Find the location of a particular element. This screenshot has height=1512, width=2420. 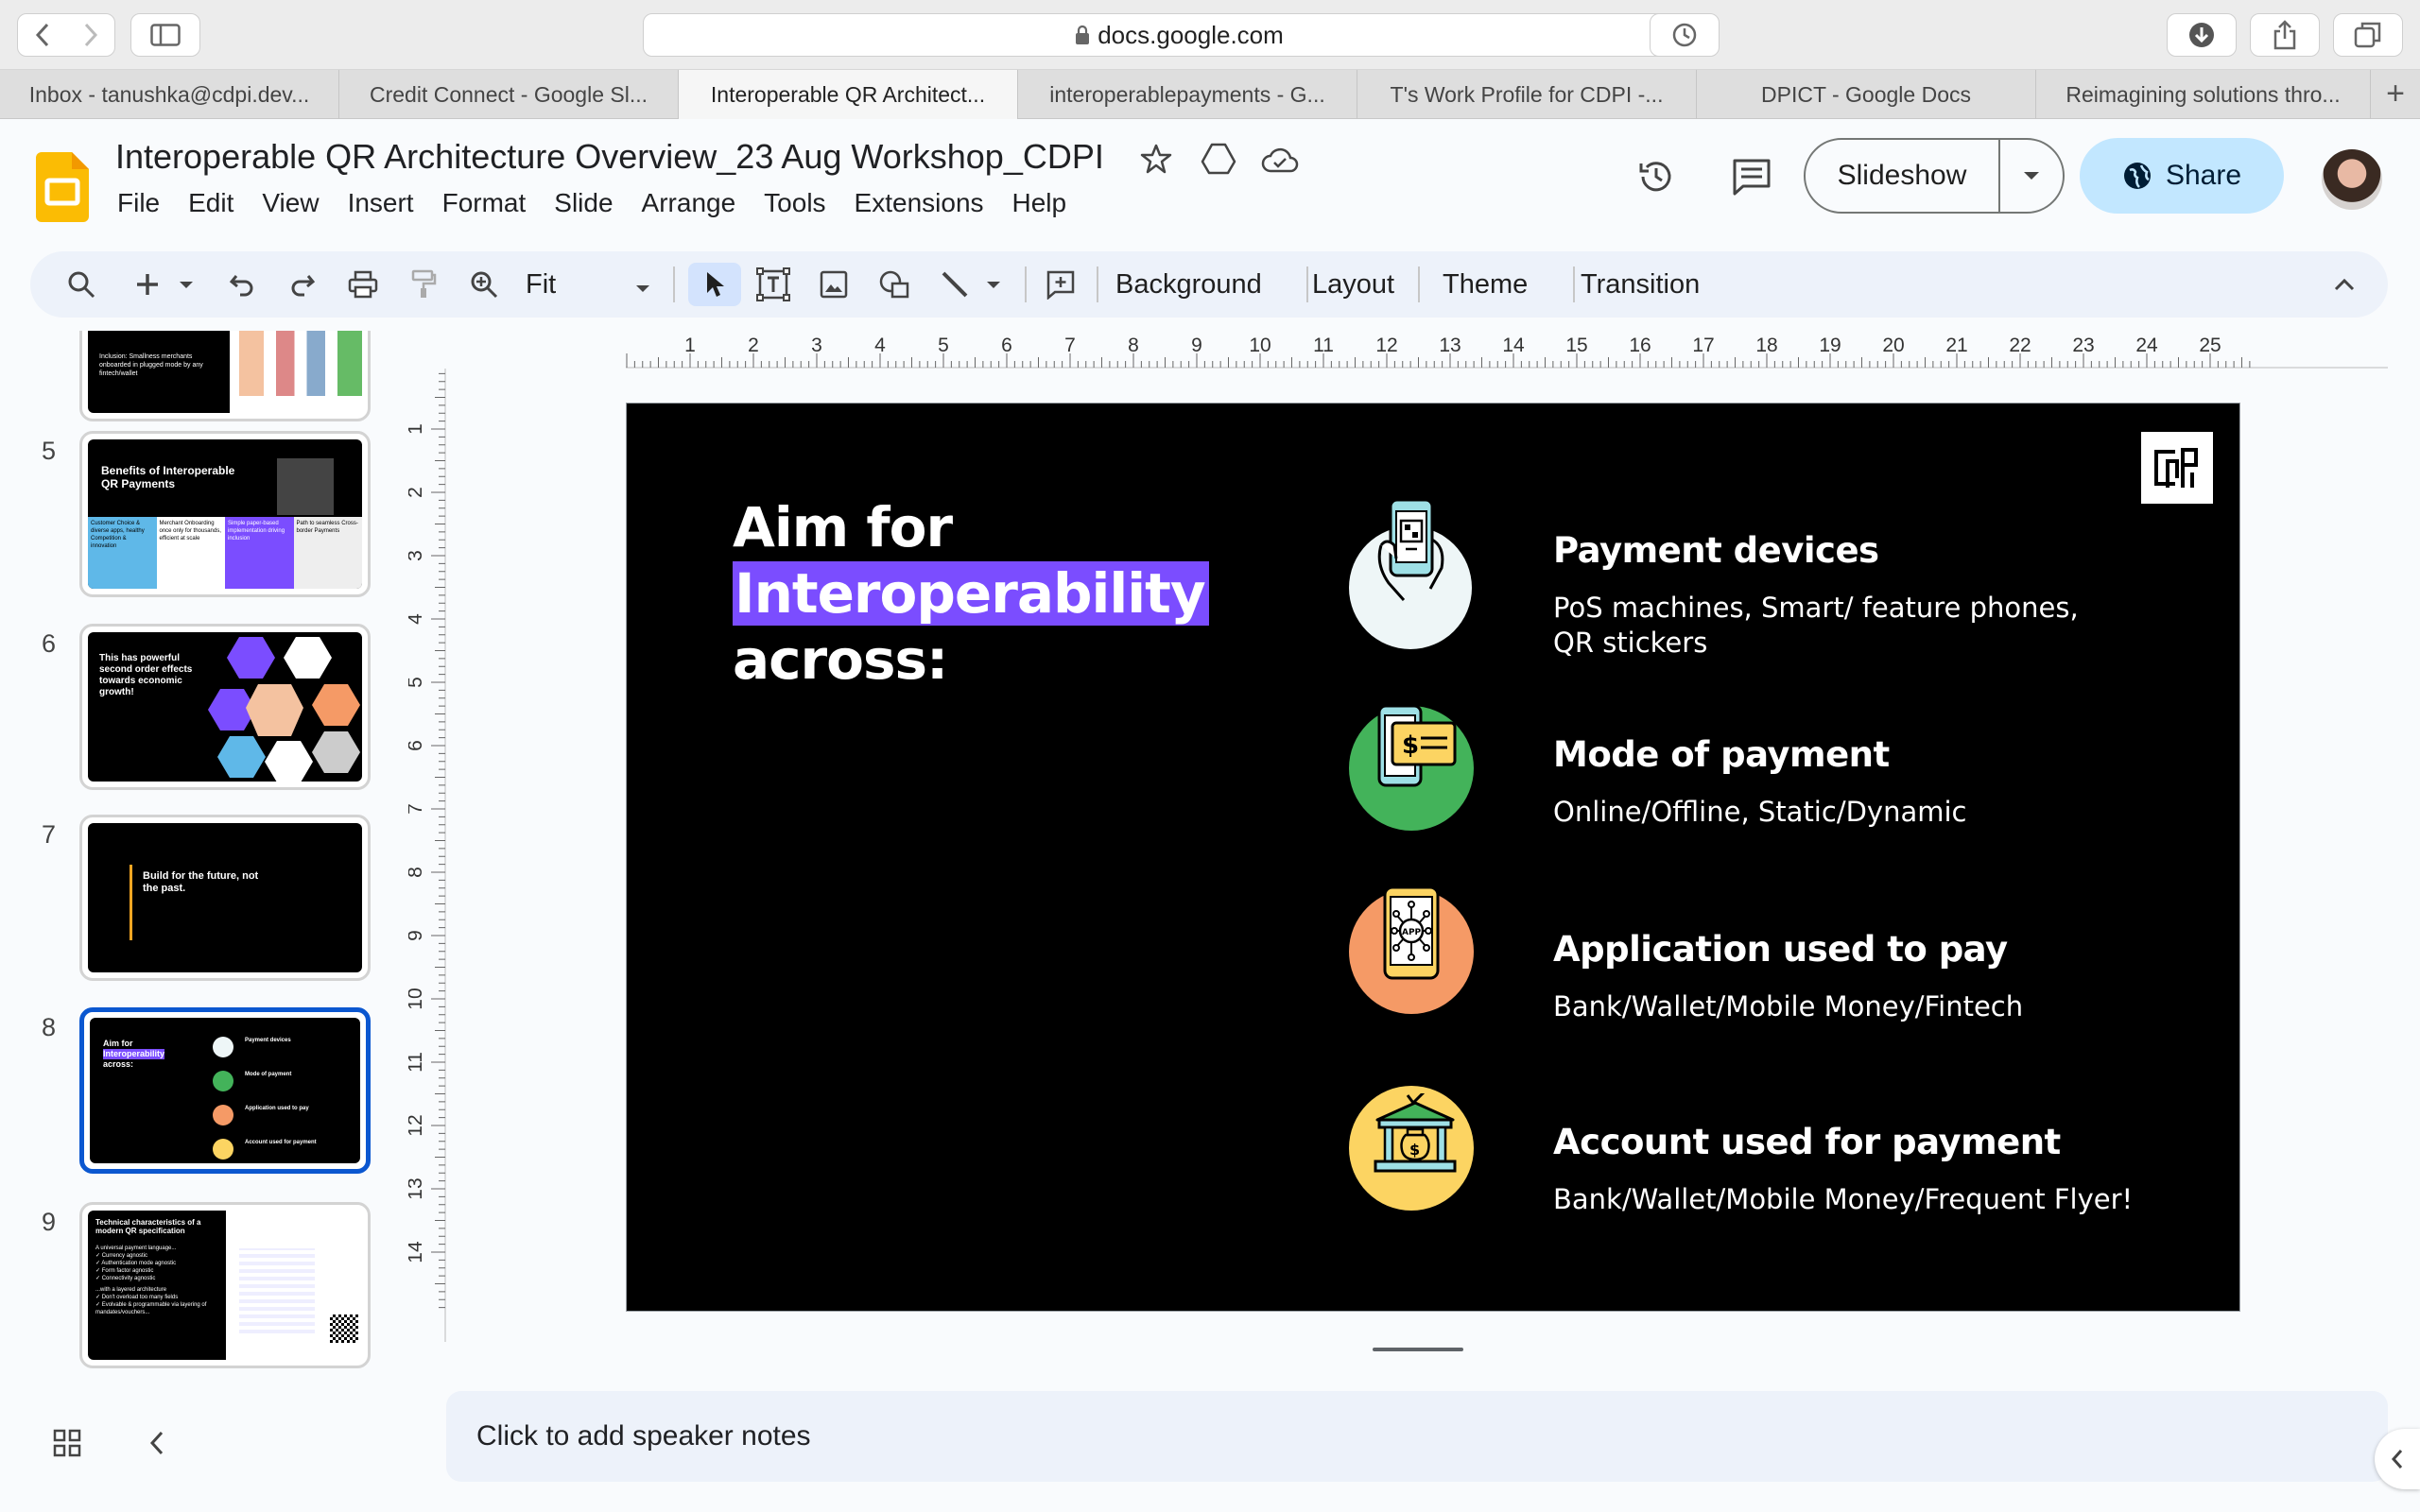

menu-extensions: Extensions is located at coordinates (920, 203).